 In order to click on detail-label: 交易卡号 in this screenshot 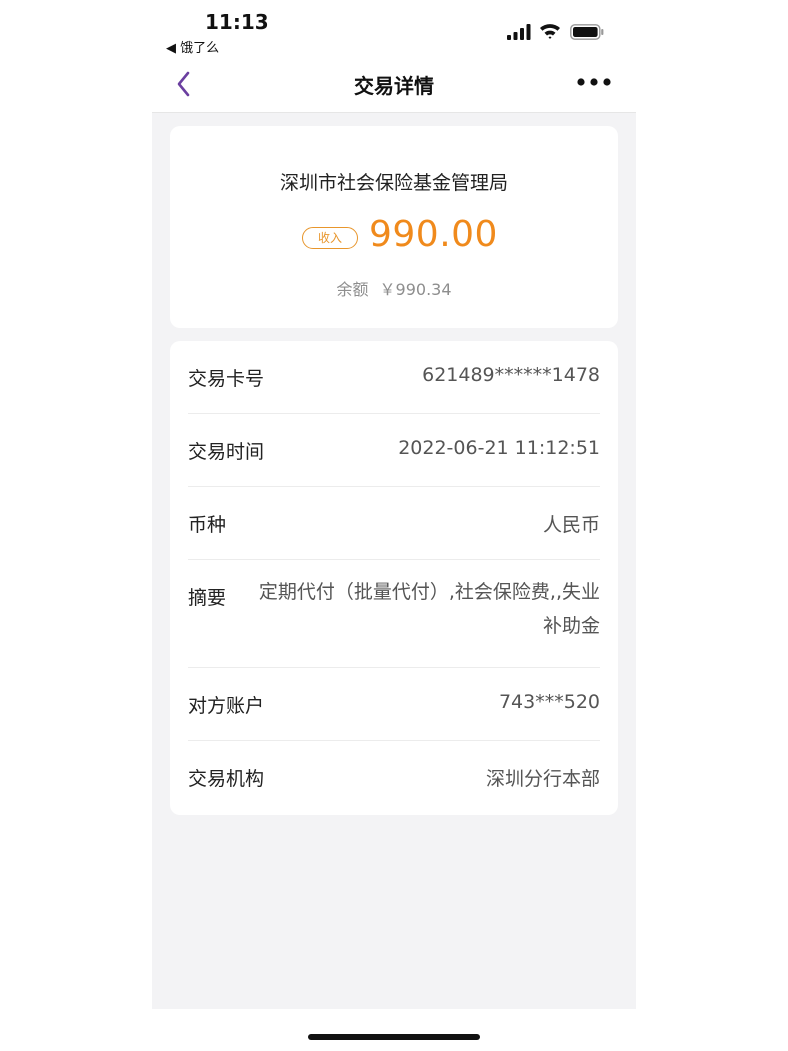, I will do `click(226, 379)`.